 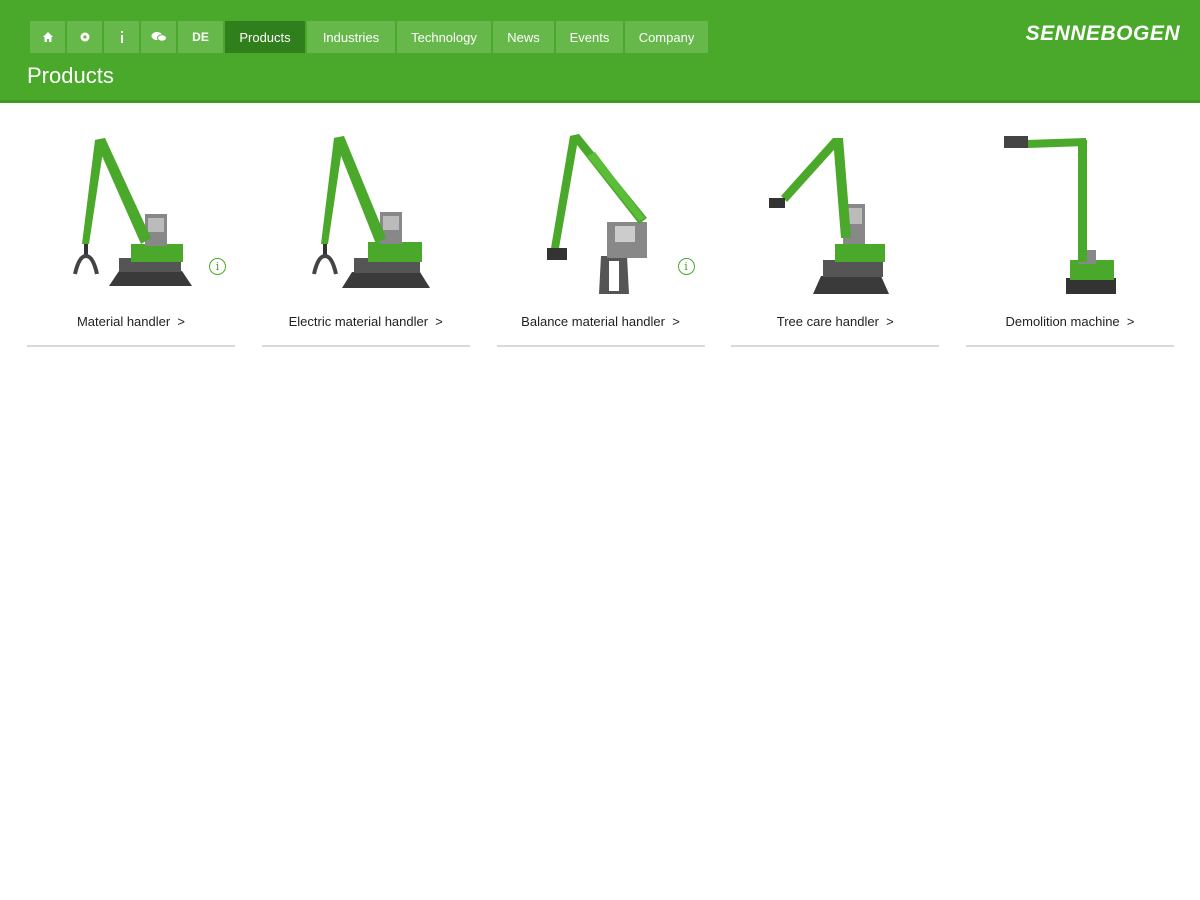 I want to click on info-icon, so click(x=121, y=37).